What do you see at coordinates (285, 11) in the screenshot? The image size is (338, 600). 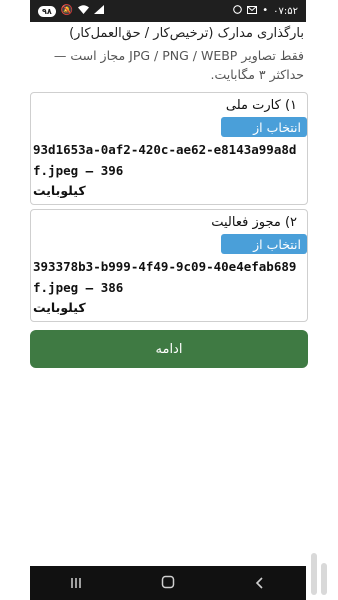 I see `clock: ۰۷:۵۲` at bounding box center [285, 11].